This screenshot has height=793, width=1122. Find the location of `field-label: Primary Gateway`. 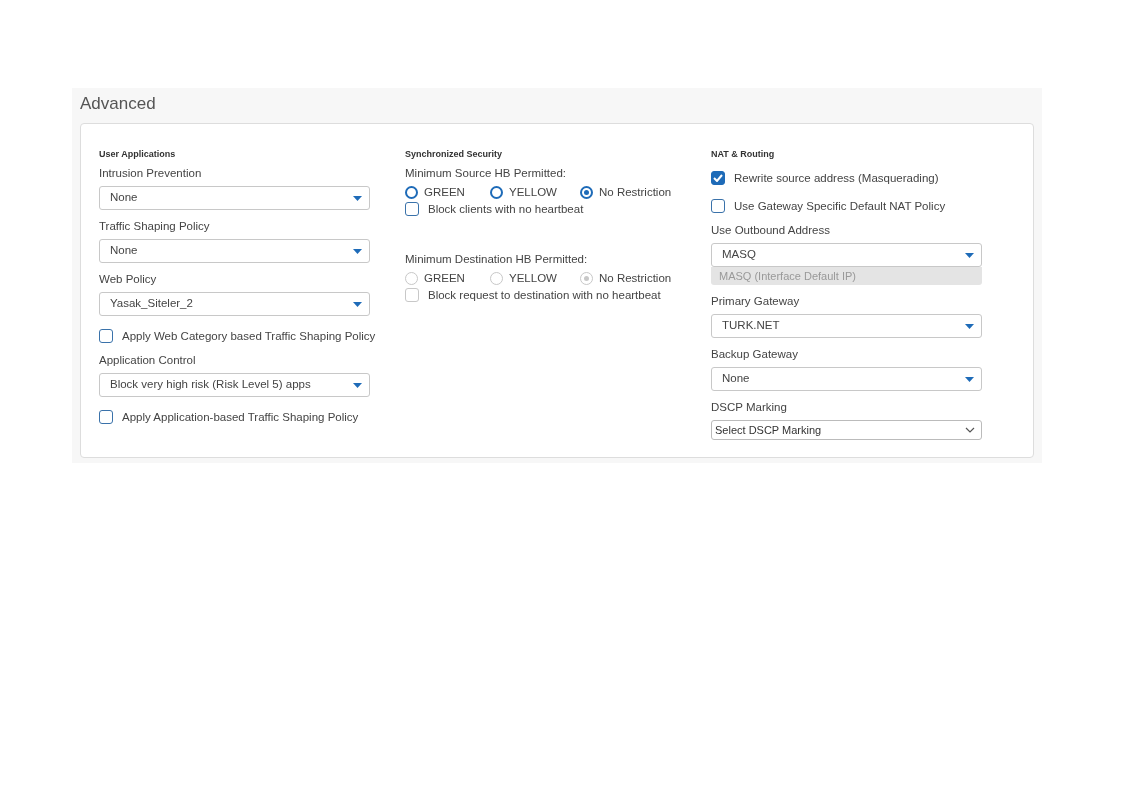

field-label: Primary Gateway is located at coordinates (756, 301).